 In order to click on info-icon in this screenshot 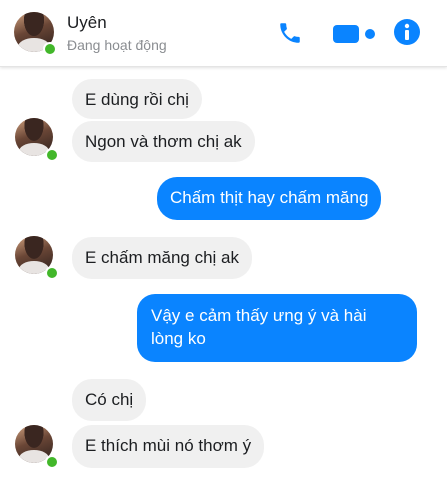, I will do `click(407, 32)`.